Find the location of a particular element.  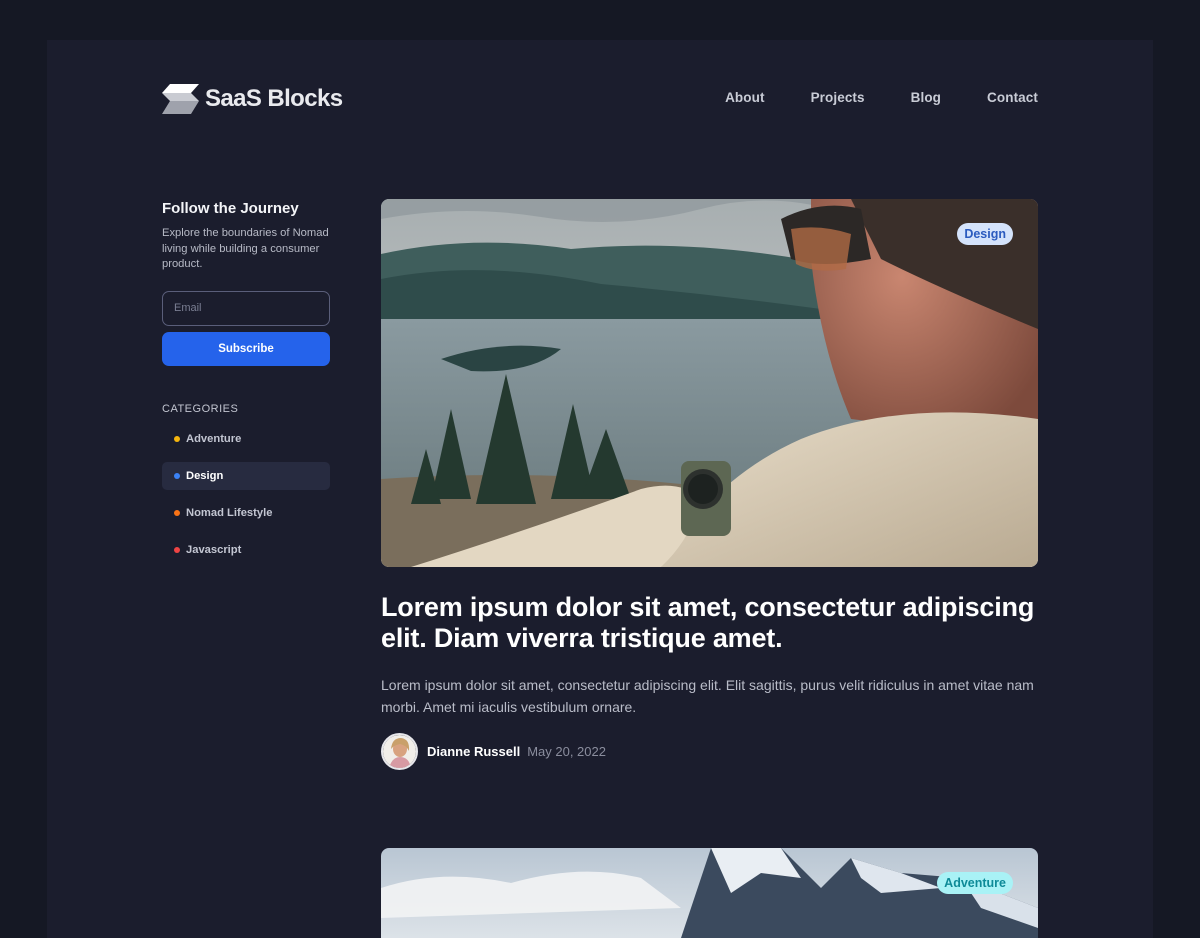

category-item-design: Design is located at coordinates (246, 475).